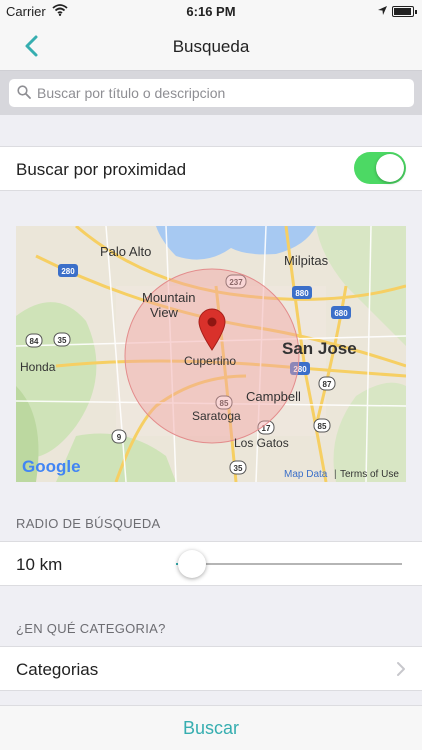  Describe the element at coordinates (327, 384) in the screenshot. I see `svg-text: 87` at that location.